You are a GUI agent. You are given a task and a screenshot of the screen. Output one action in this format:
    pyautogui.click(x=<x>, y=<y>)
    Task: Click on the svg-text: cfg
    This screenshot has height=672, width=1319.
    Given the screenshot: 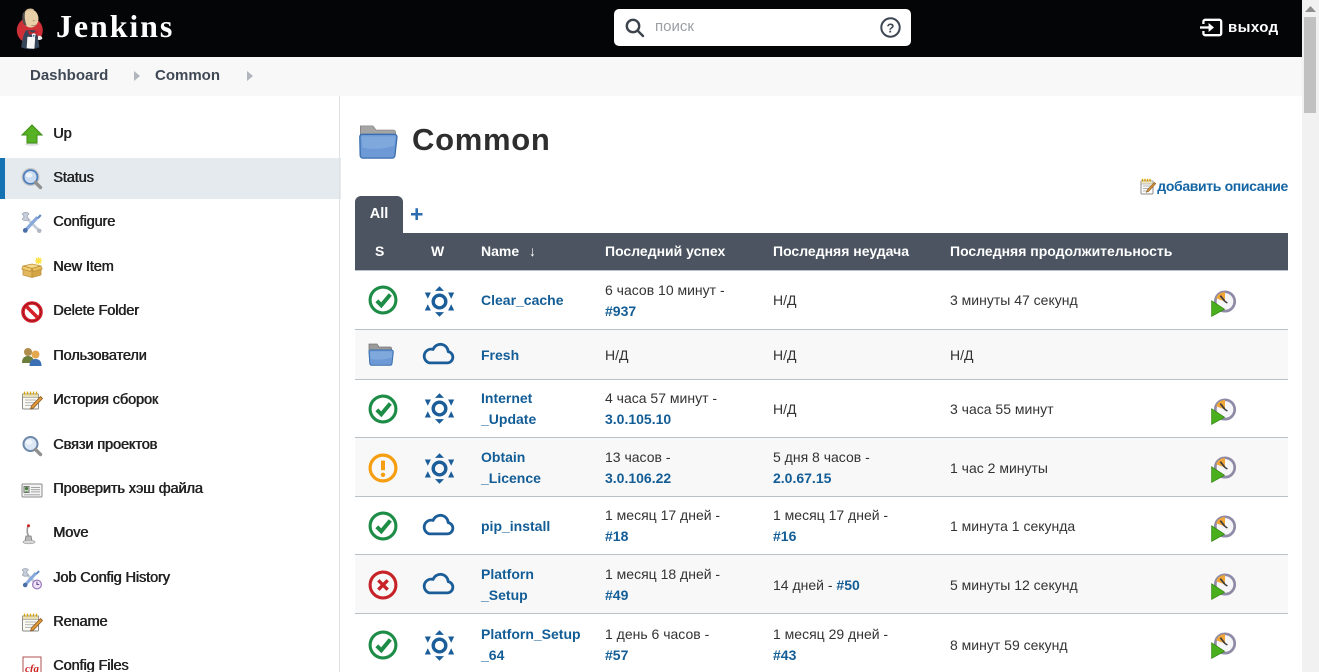 What is the action you would take?
    pyautogui.click(x=32, y=667)
    